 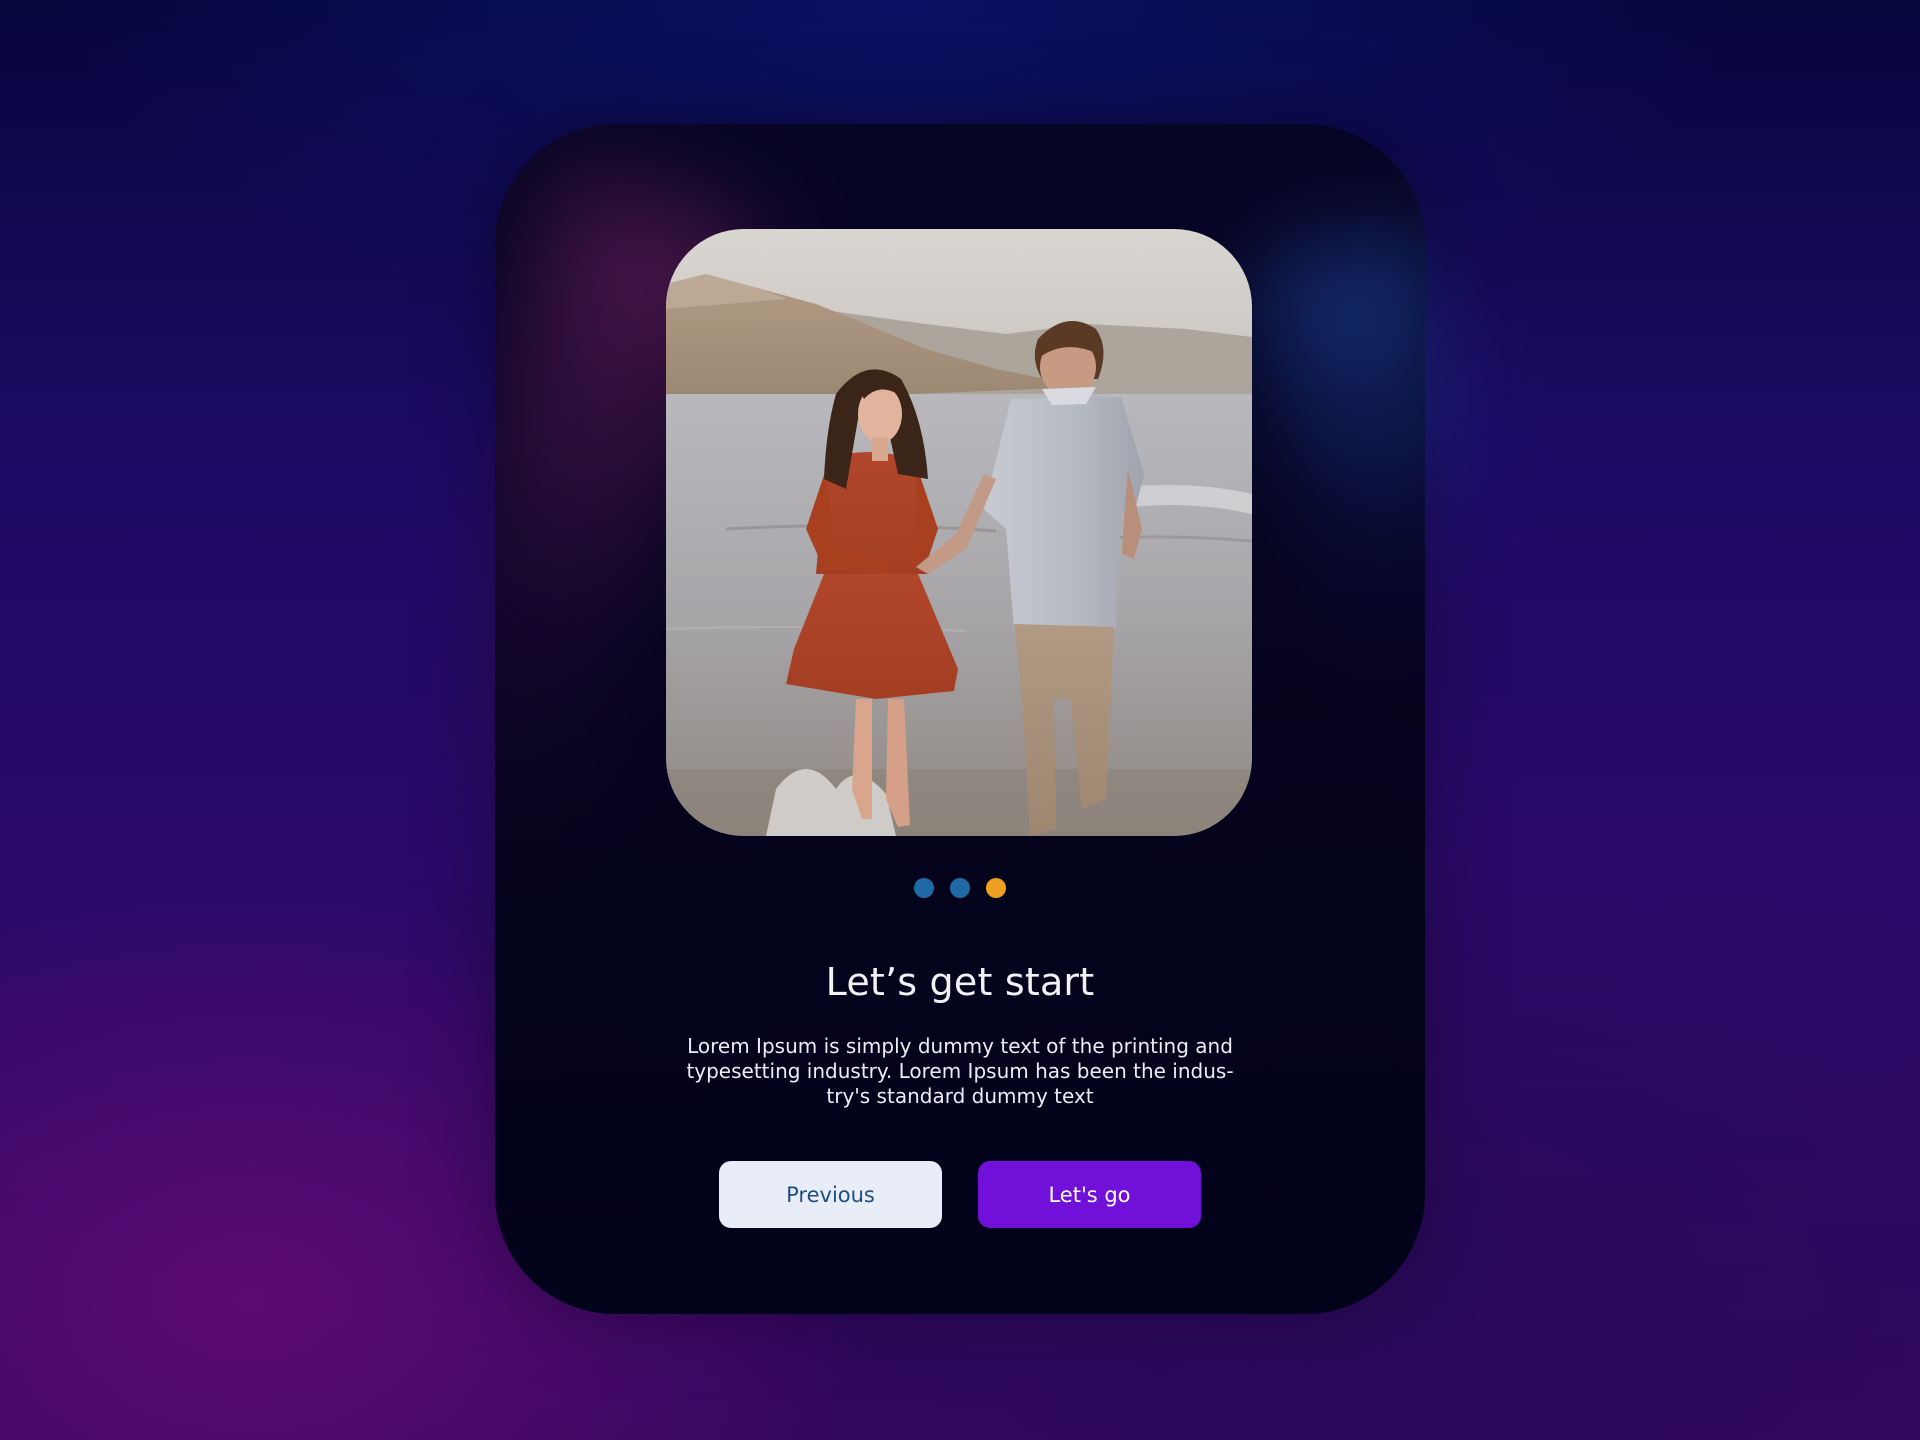 I want to click on pagination-dots, so click(x=960, y=888).